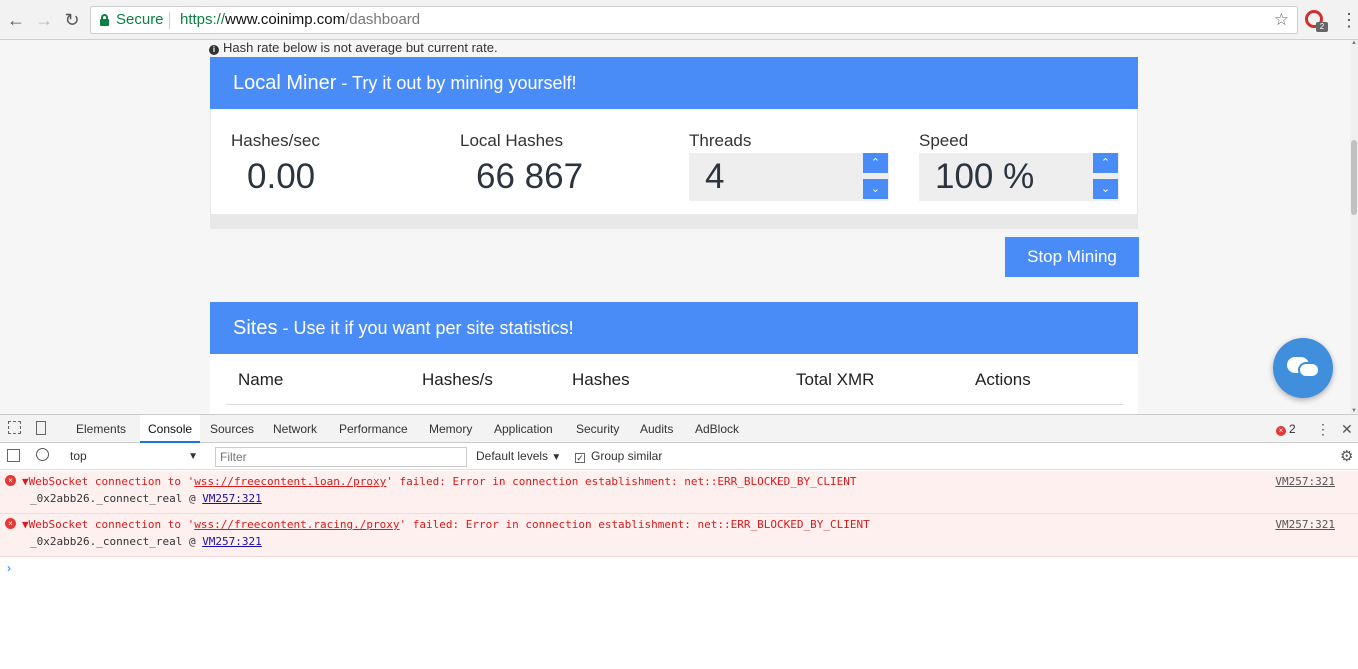 The width and height of the screenshot is (1358, 669). I want to click on device-toolbar-icon, so click(41, 428).